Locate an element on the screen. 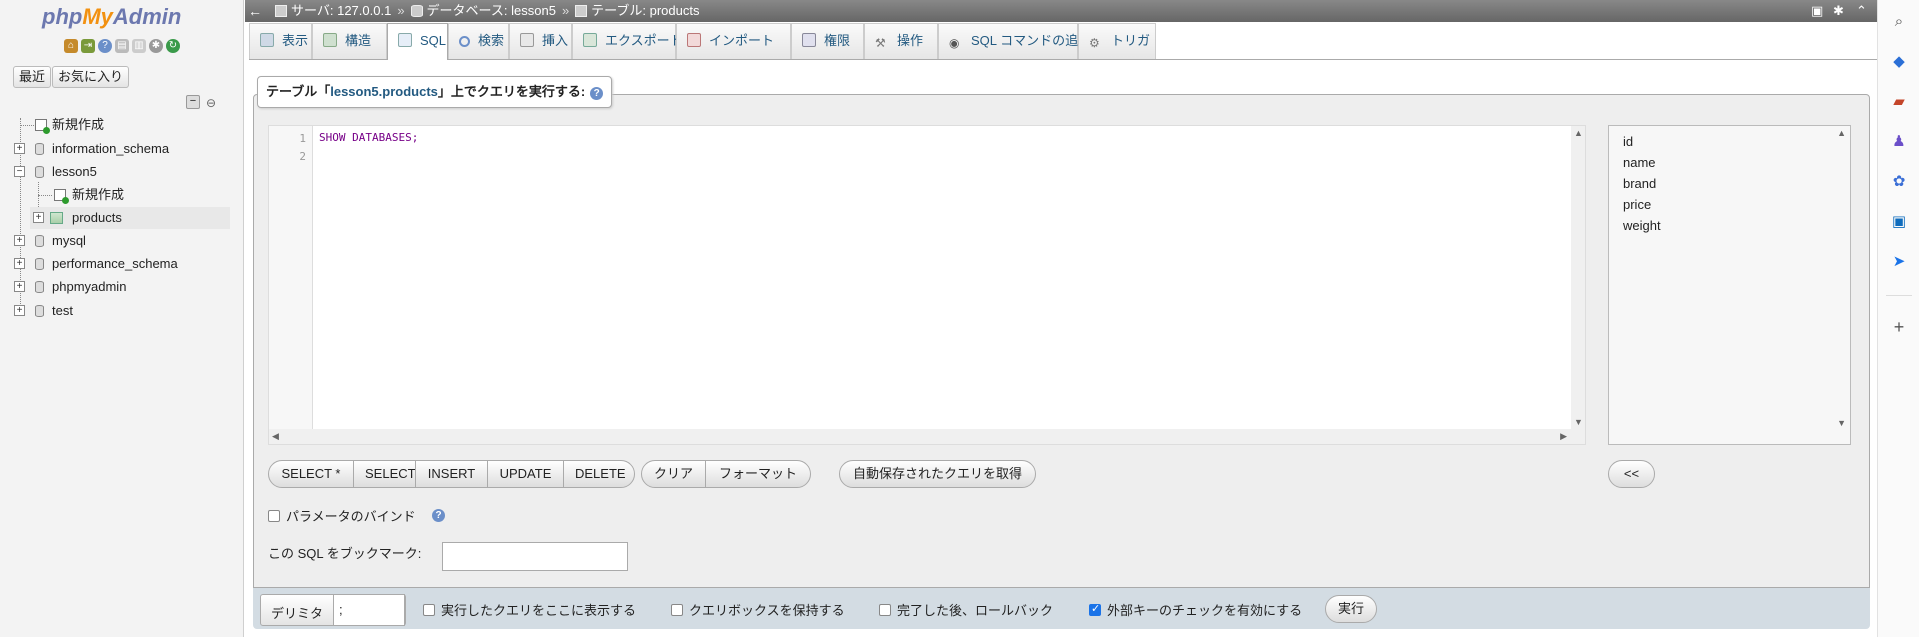 This screenshot has width=1919, height=637. bookmark-label: この SQL をブックマーク: is located at coordinates (345, 553).